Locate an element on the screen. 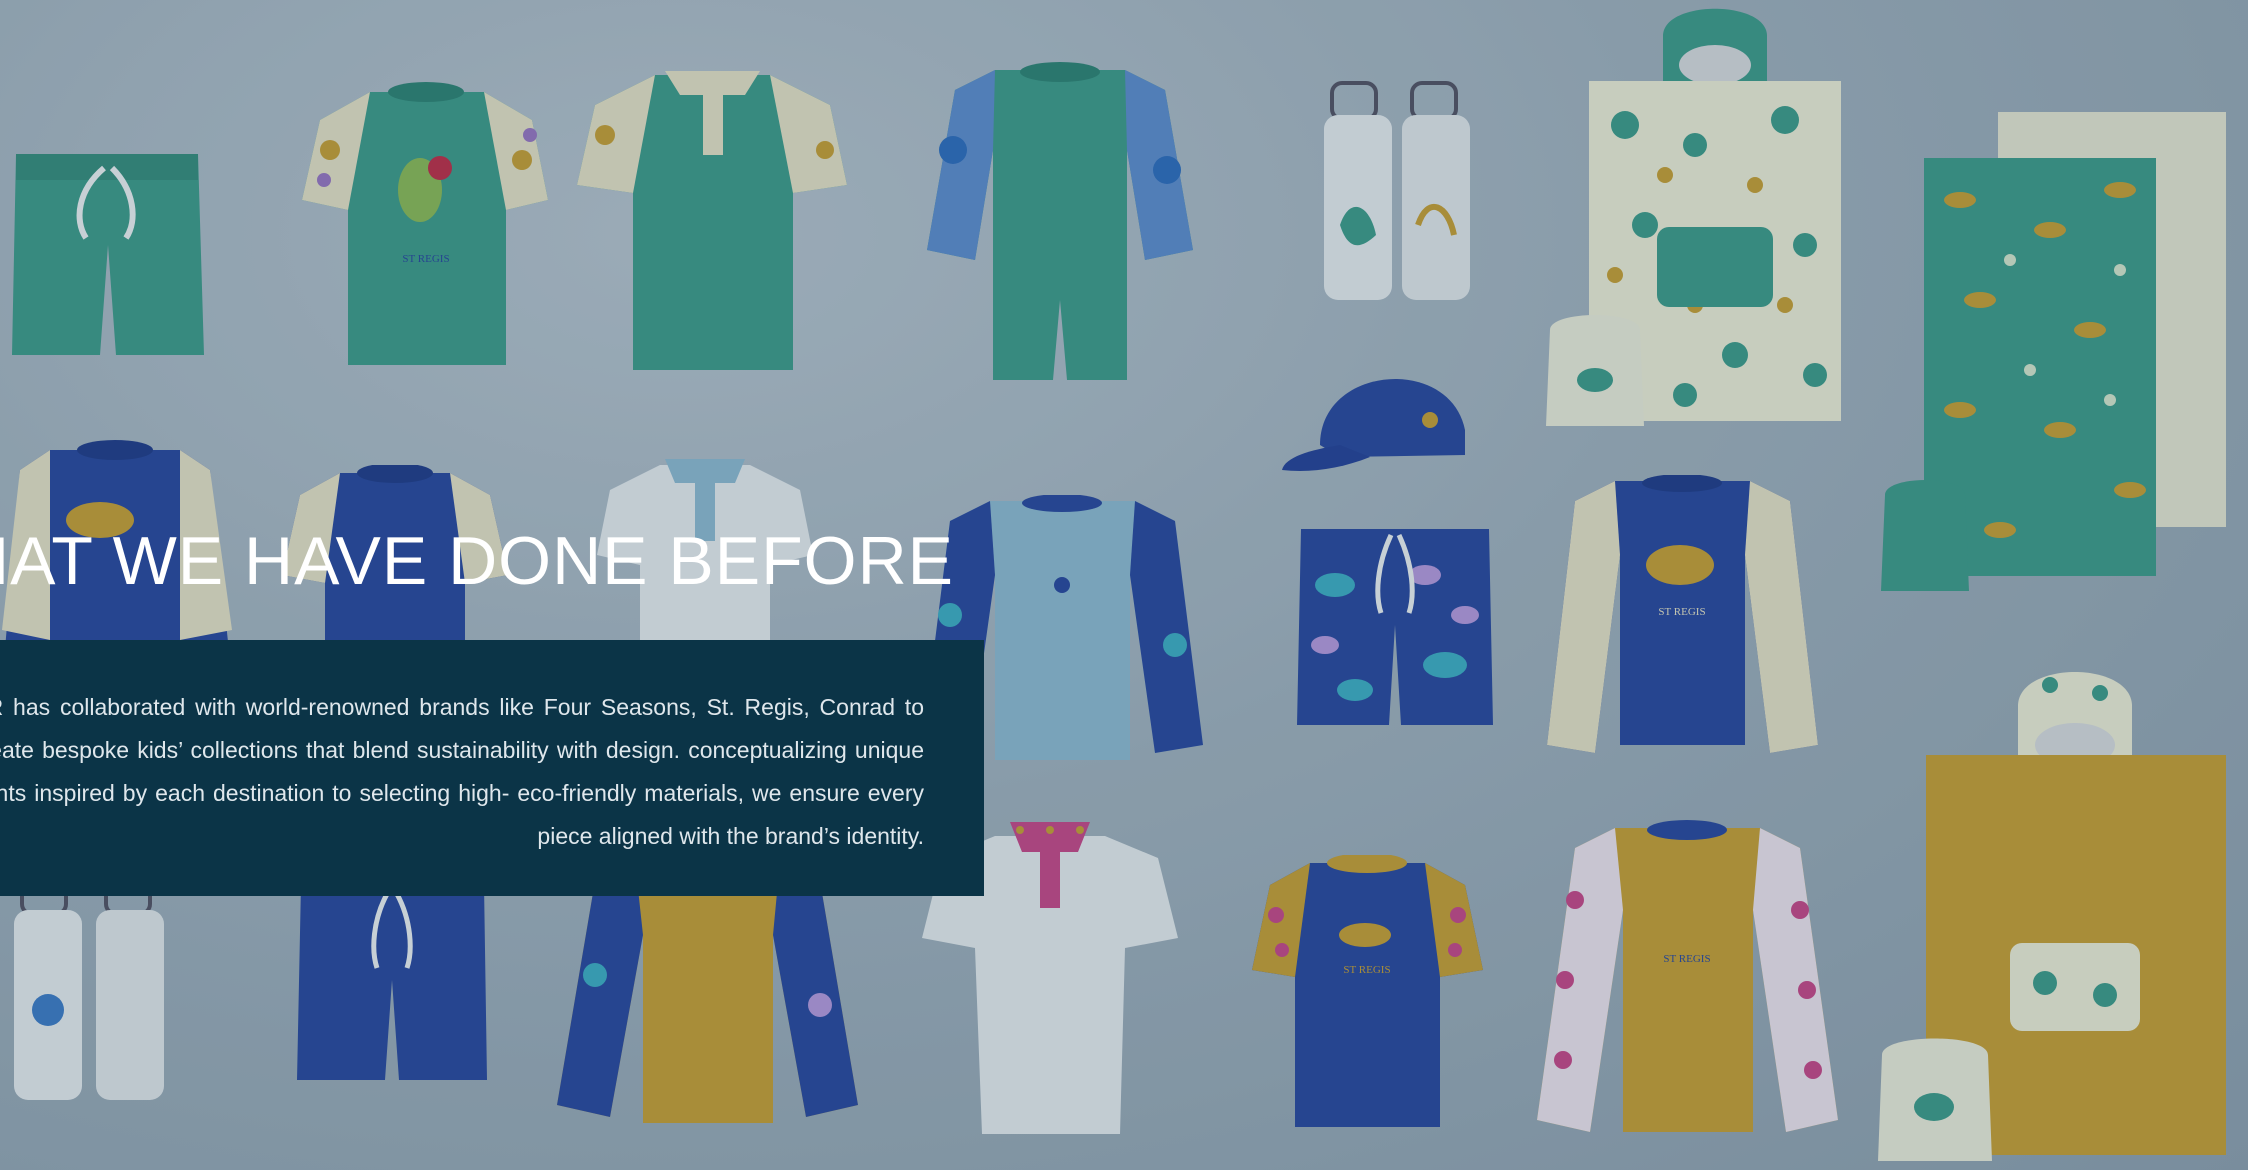 This screenshot has width=2248, height=1170. white-water-bottles is located at coordinates (1397, 190).